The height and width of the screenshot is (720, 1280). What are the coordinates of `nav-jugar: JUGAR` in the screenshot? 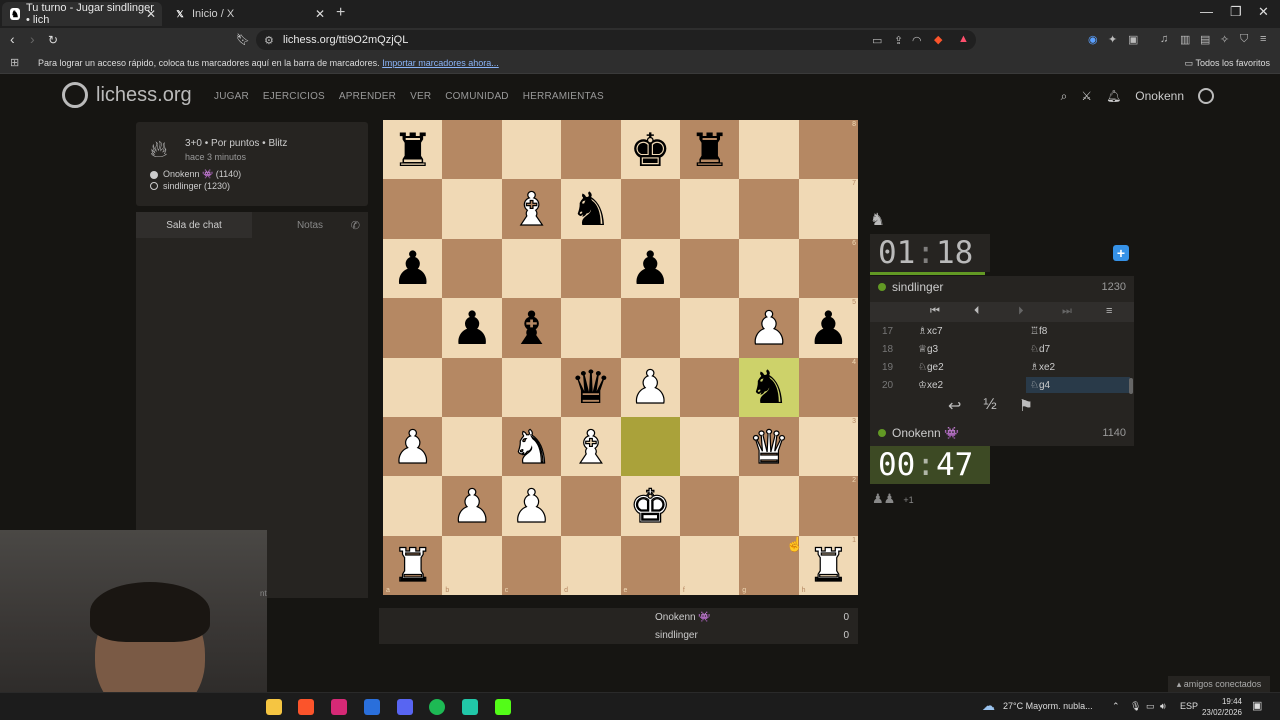 It's located at (231, 96).